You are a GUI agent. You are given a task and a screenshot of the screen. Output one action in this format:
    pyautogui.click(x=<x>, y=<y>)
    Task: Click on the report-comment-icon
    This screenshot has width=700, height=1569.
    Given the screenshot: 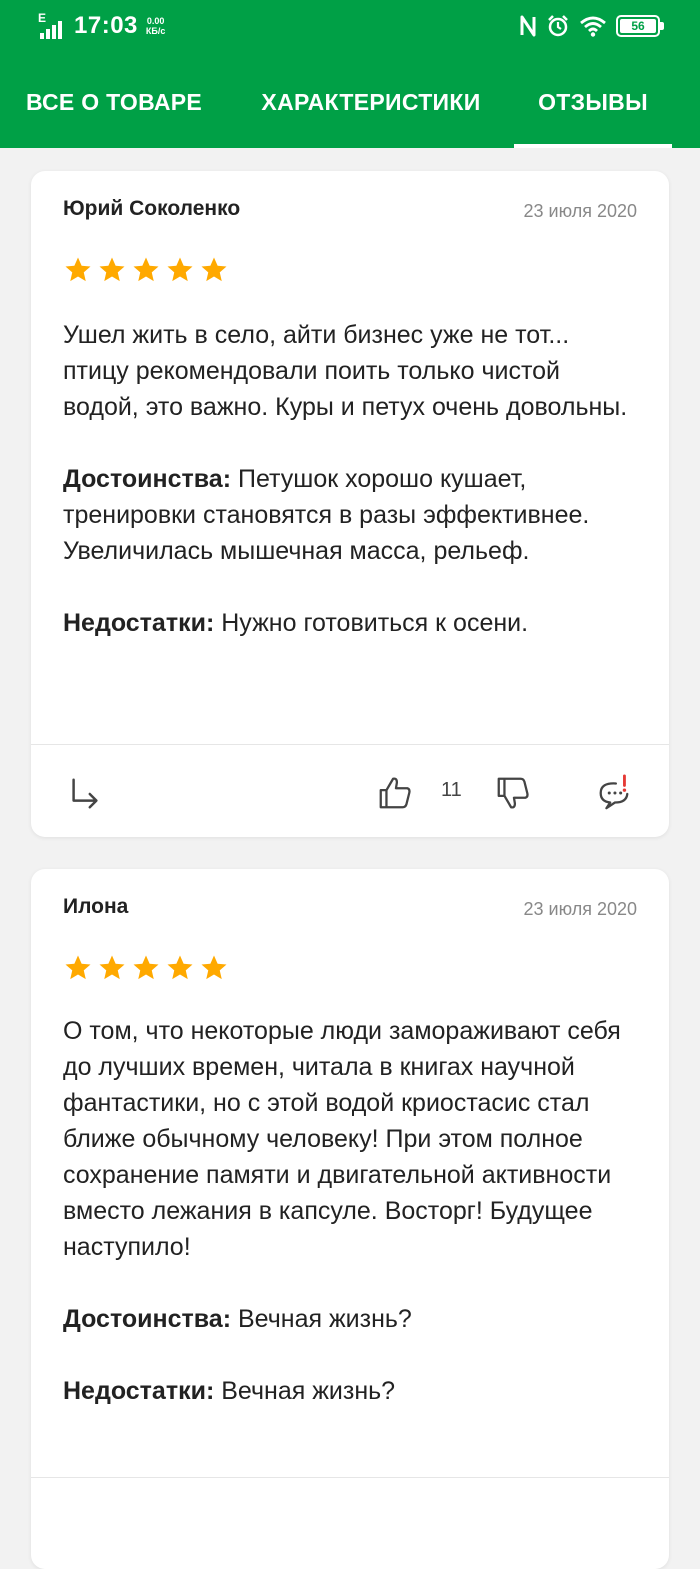 What is the action you would take?
    pyautogui.click(x=614, y=792)
    